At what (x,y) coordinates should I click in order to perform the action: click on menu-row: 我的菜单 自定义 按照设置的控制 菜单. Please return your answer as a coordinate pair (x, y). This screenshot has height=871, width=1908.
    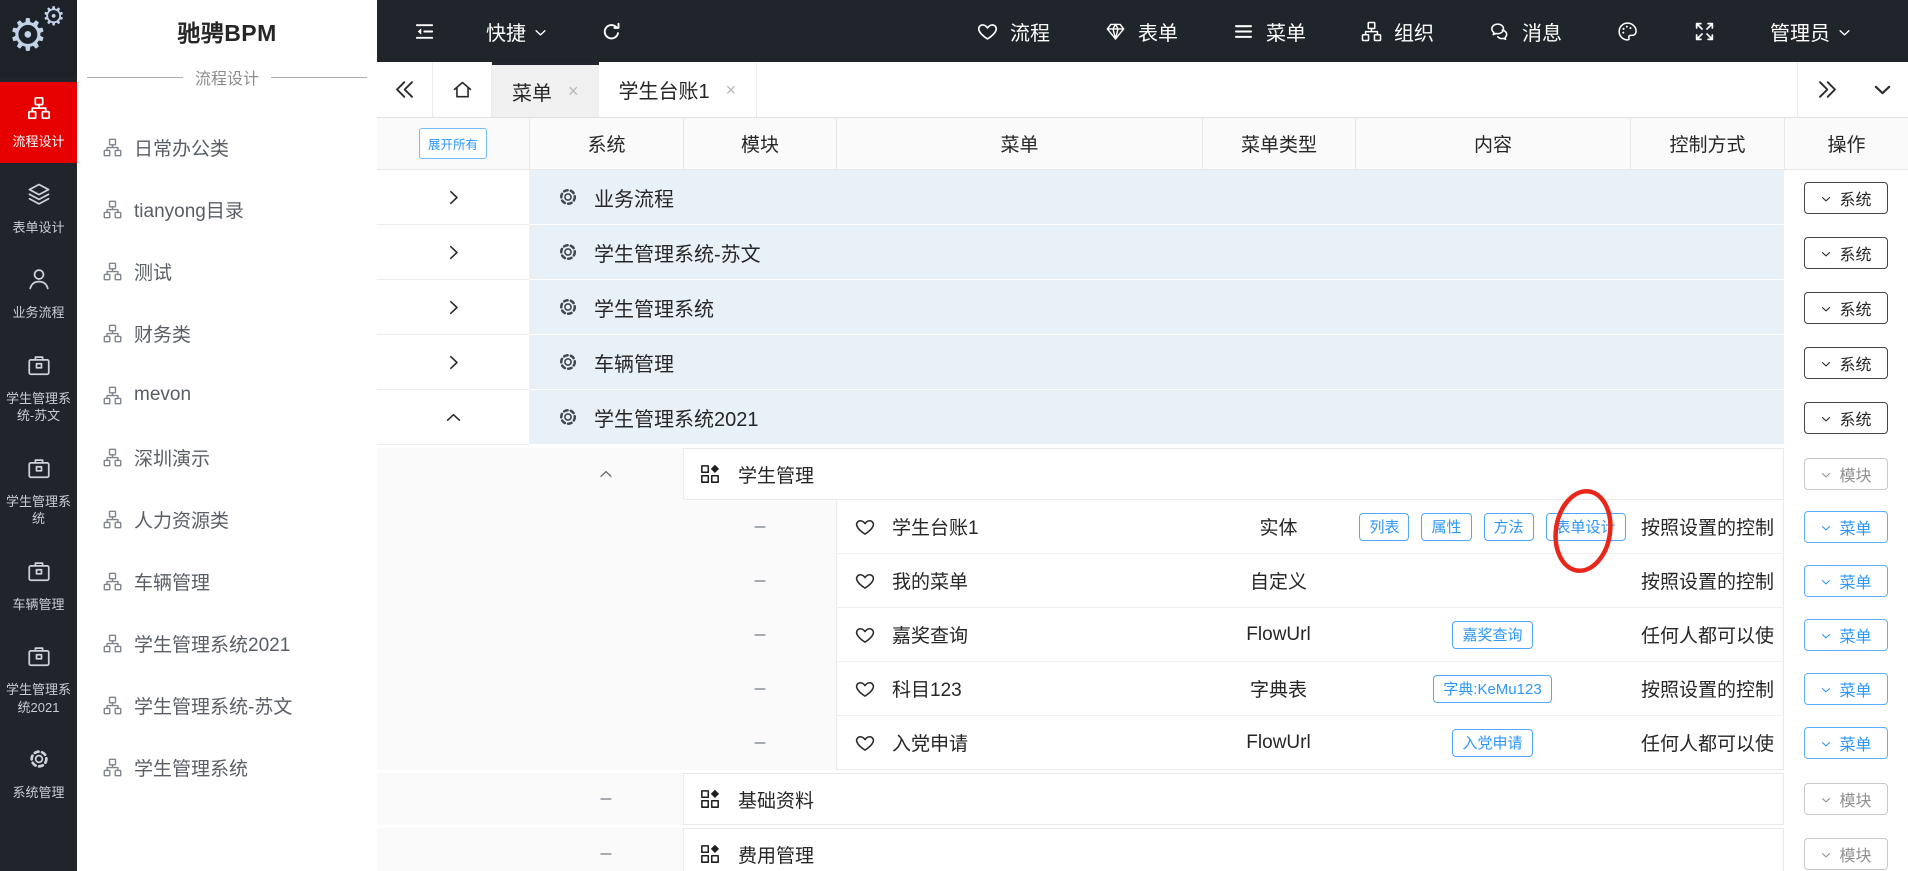
    Looking at the image, I should click on (1142, 581).